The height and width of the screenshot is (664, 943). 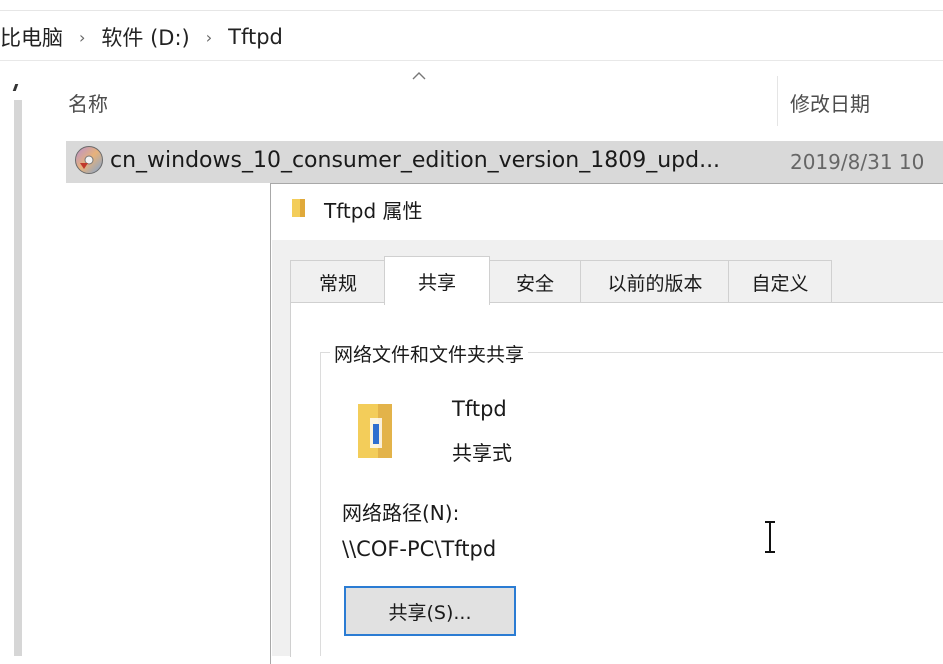 I want to click on column-header-modified: 修改日期, so click(x=830, y=102).